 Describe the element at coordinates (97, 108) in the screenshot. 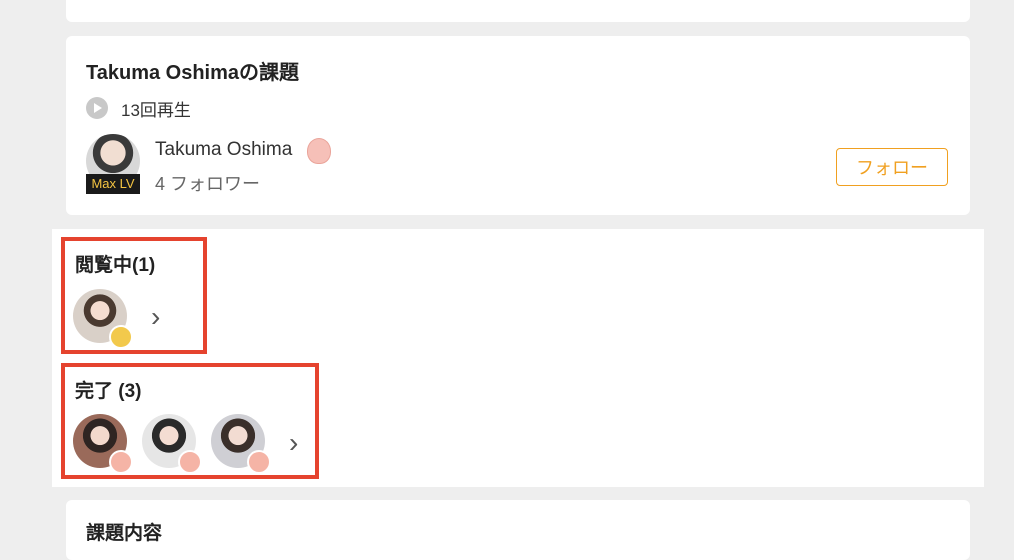

I see `play-icon` at that location.